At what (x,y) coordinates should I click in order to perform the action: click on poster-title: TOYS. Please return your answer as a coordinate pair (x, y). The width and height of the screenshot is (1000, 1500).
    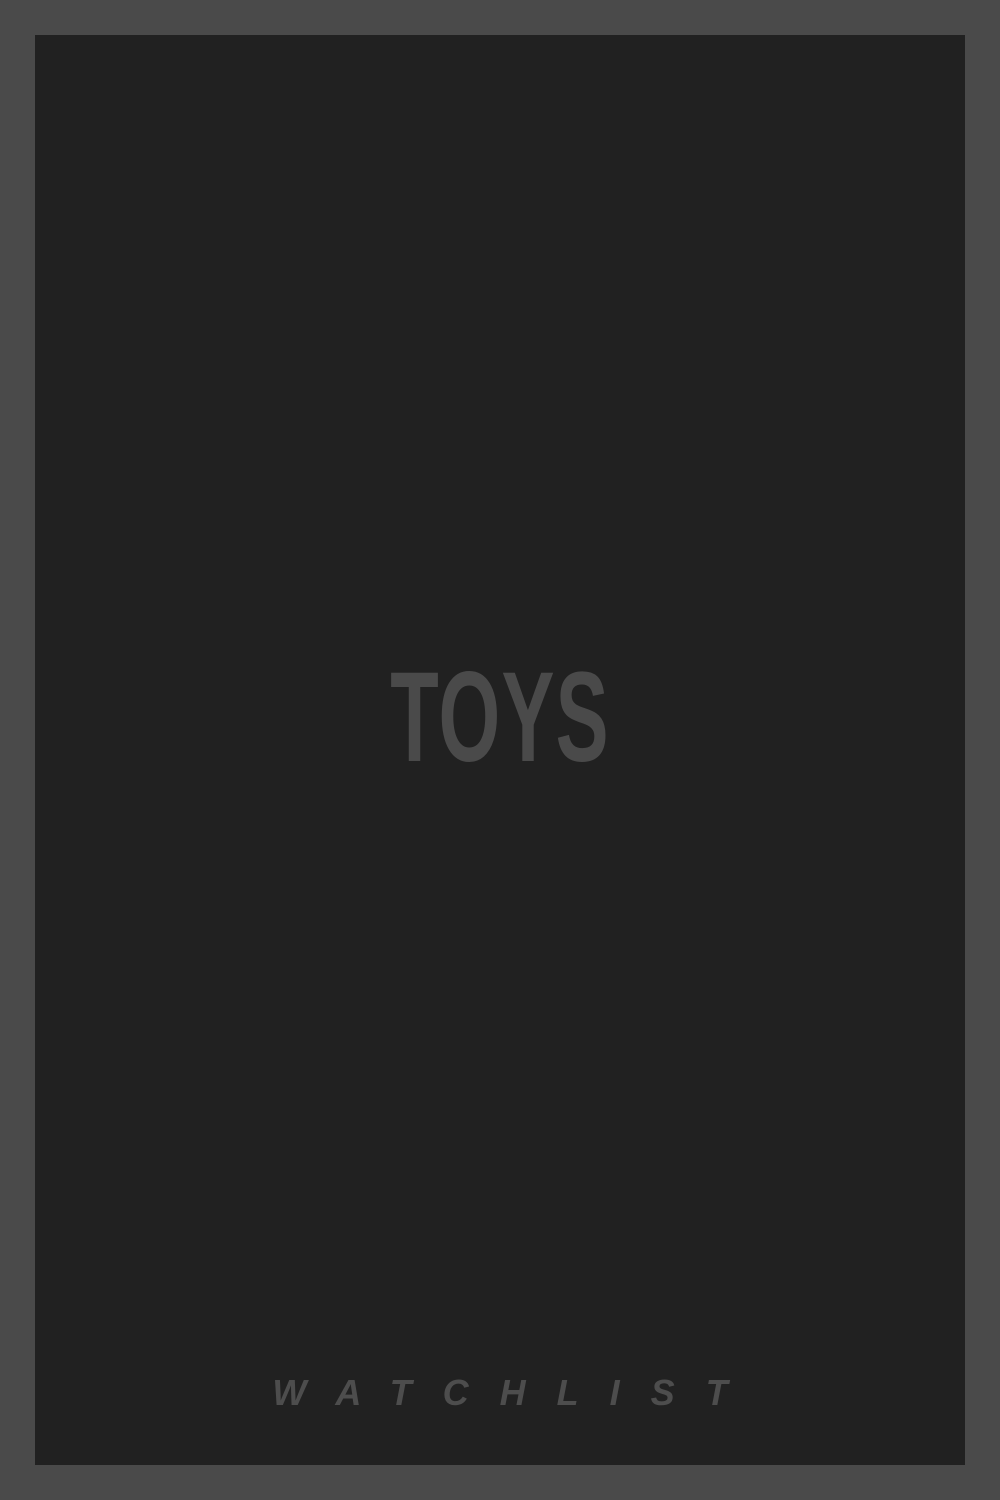
    Looking at the image, I should click on (500, 717).